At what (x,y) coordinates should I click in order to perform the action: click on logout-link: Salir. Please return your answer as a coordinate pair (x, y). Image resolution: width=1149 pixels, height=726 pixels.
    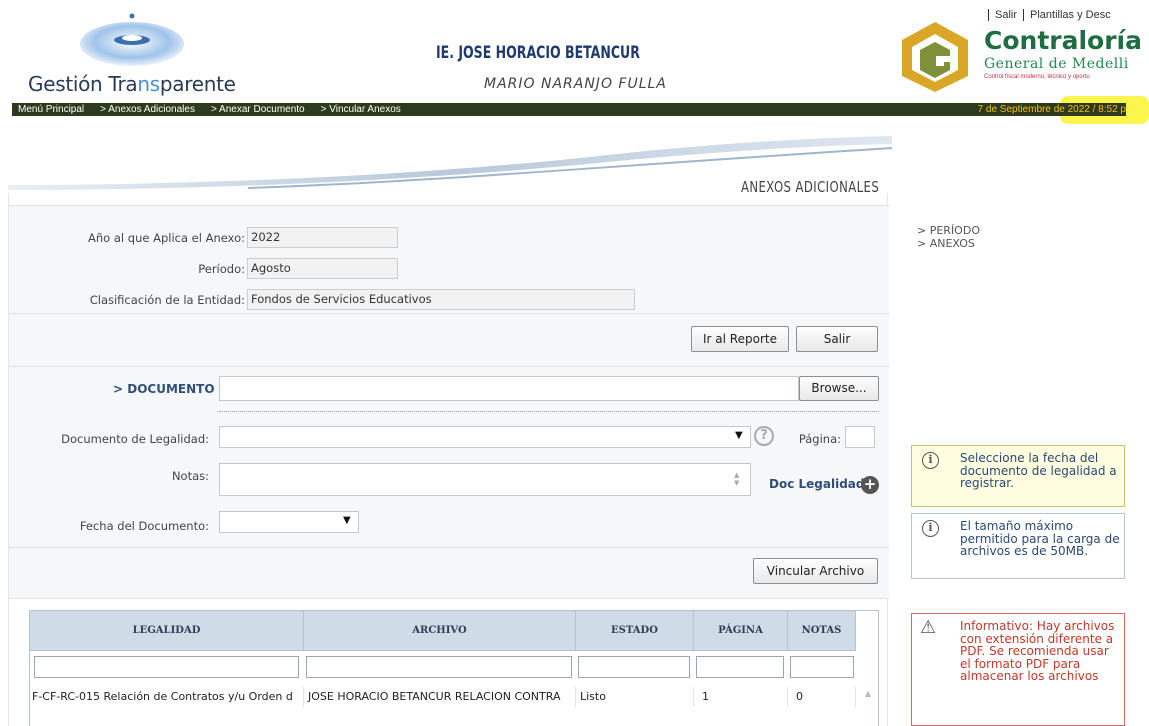
    Looking at the image, I should click on (1005, 15).